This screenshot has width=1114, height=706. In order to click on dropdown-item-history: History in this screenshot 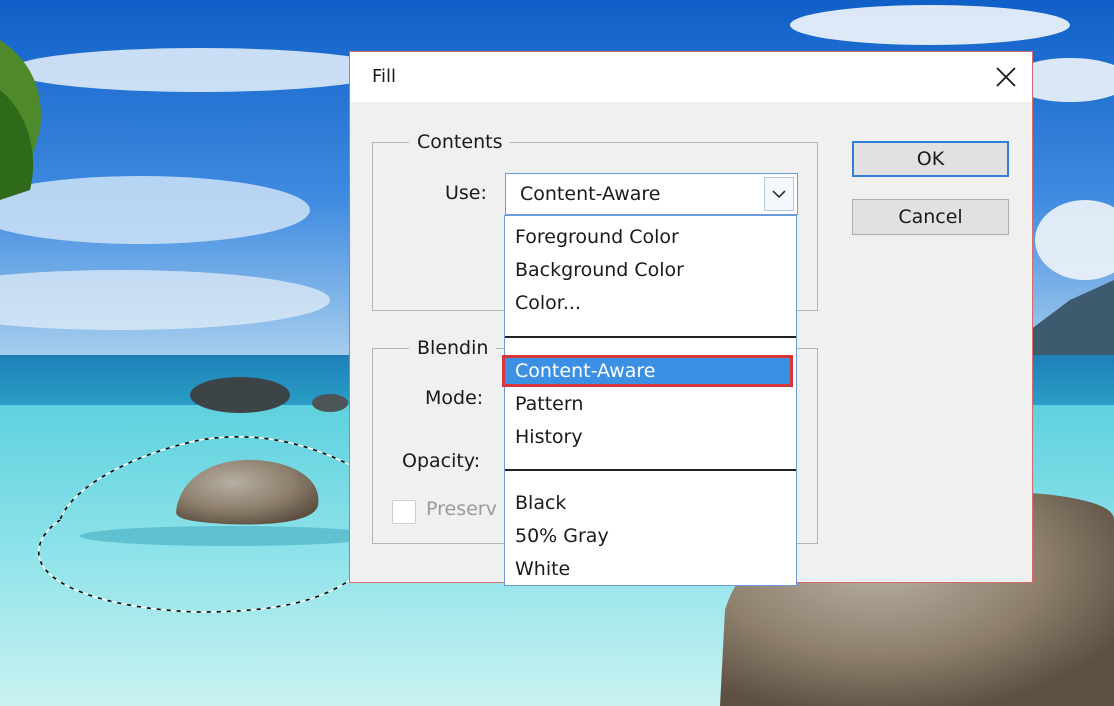, I will do `click(650, 437)`.